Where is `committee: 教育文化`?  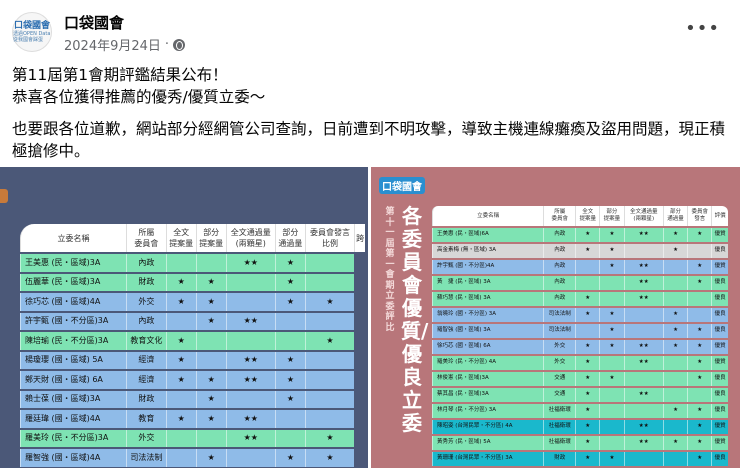
committee: 教育文化 is located at coordinates (146, 341).